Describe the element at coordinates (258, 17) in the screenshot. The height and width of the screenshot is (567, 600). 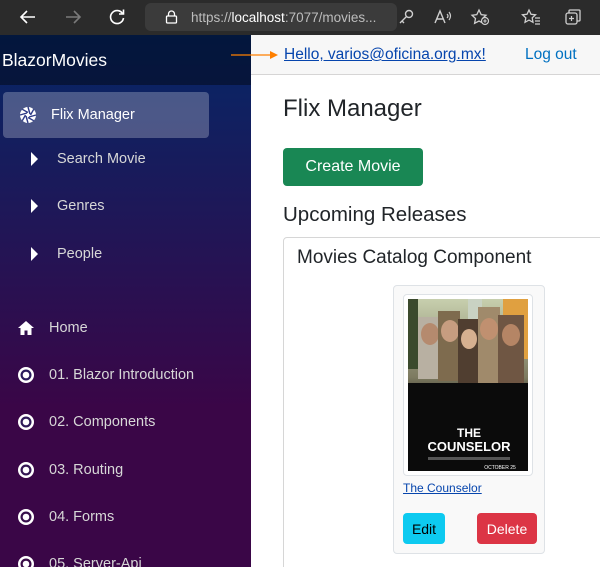
I see `url-host: localhost` at that location.